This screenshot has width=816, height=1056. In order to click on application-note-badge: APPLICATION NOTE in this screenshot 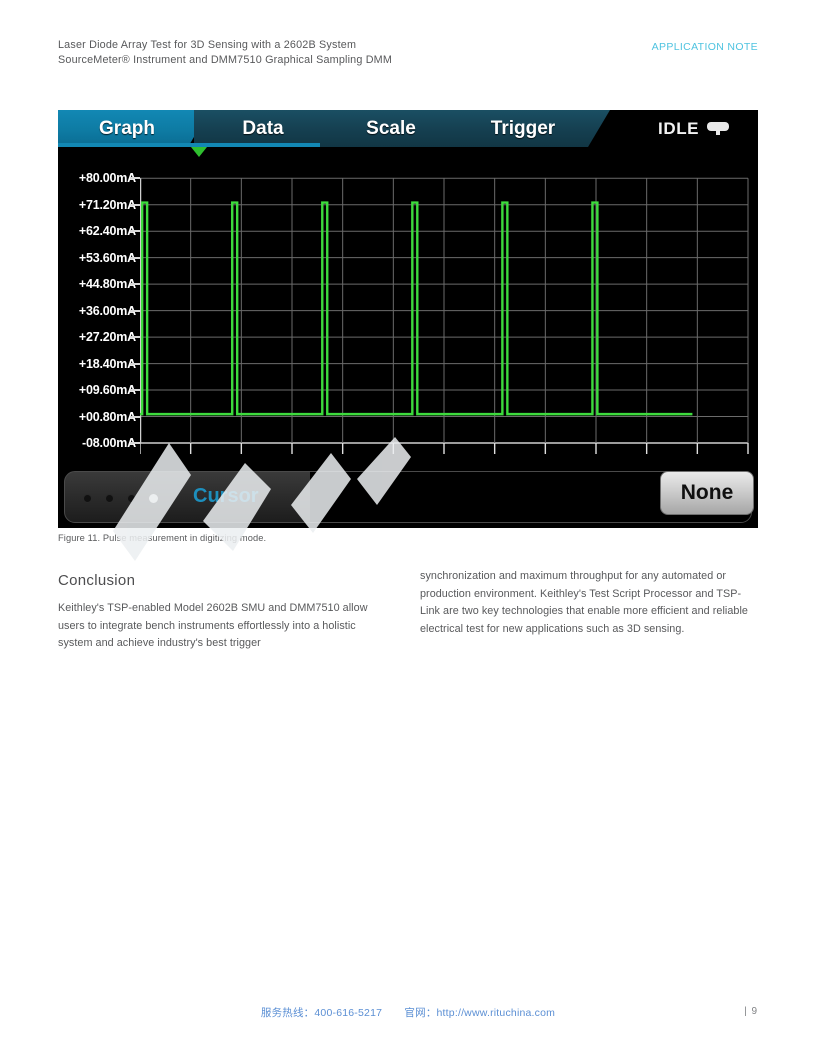, I will do `click(704, 47)`.